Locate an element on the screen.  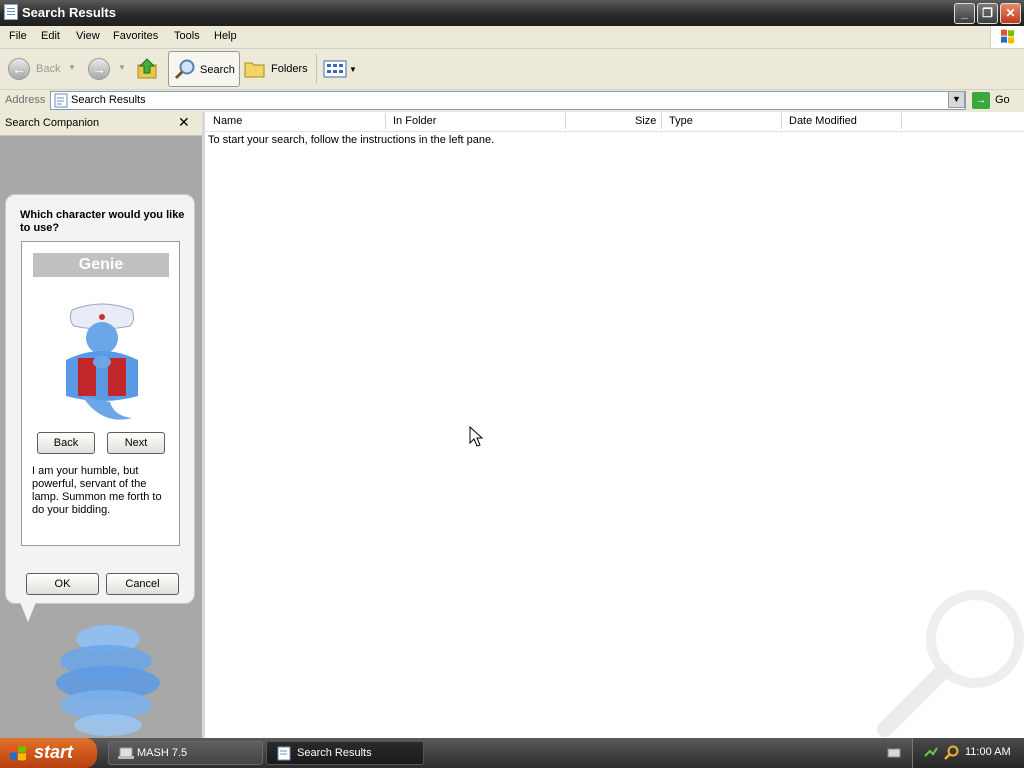
taskbar-item-label: MASH 7.5 is located at coordinates (162, 753).